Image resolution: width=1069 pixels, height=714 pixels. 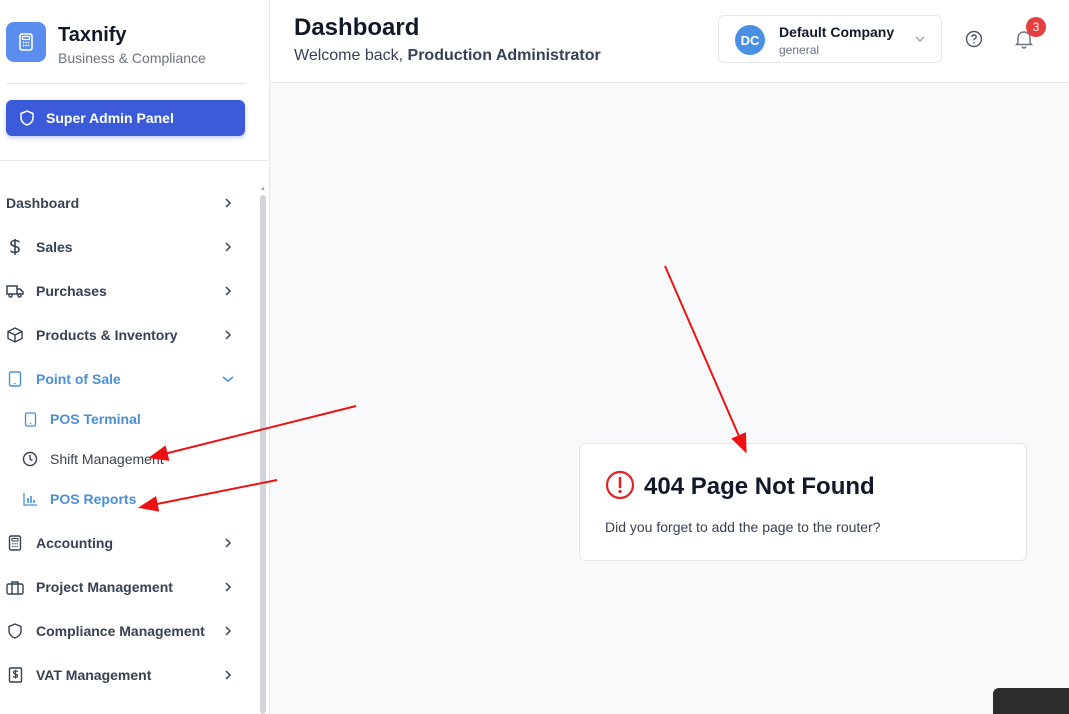 I want to click on sidebar-item-products-inventory: Products & Inventory, so click(x=125, y=335).